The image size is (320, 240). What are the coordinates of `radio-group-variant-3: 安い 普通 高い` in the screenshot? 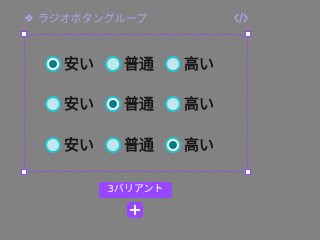 It's located at (129, 145).